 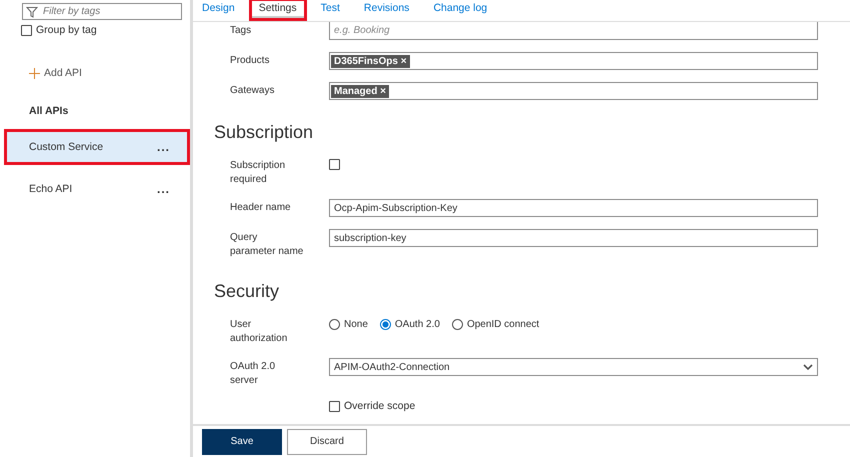 I want to click on section-heading: Security, so click(x=247, y=291).